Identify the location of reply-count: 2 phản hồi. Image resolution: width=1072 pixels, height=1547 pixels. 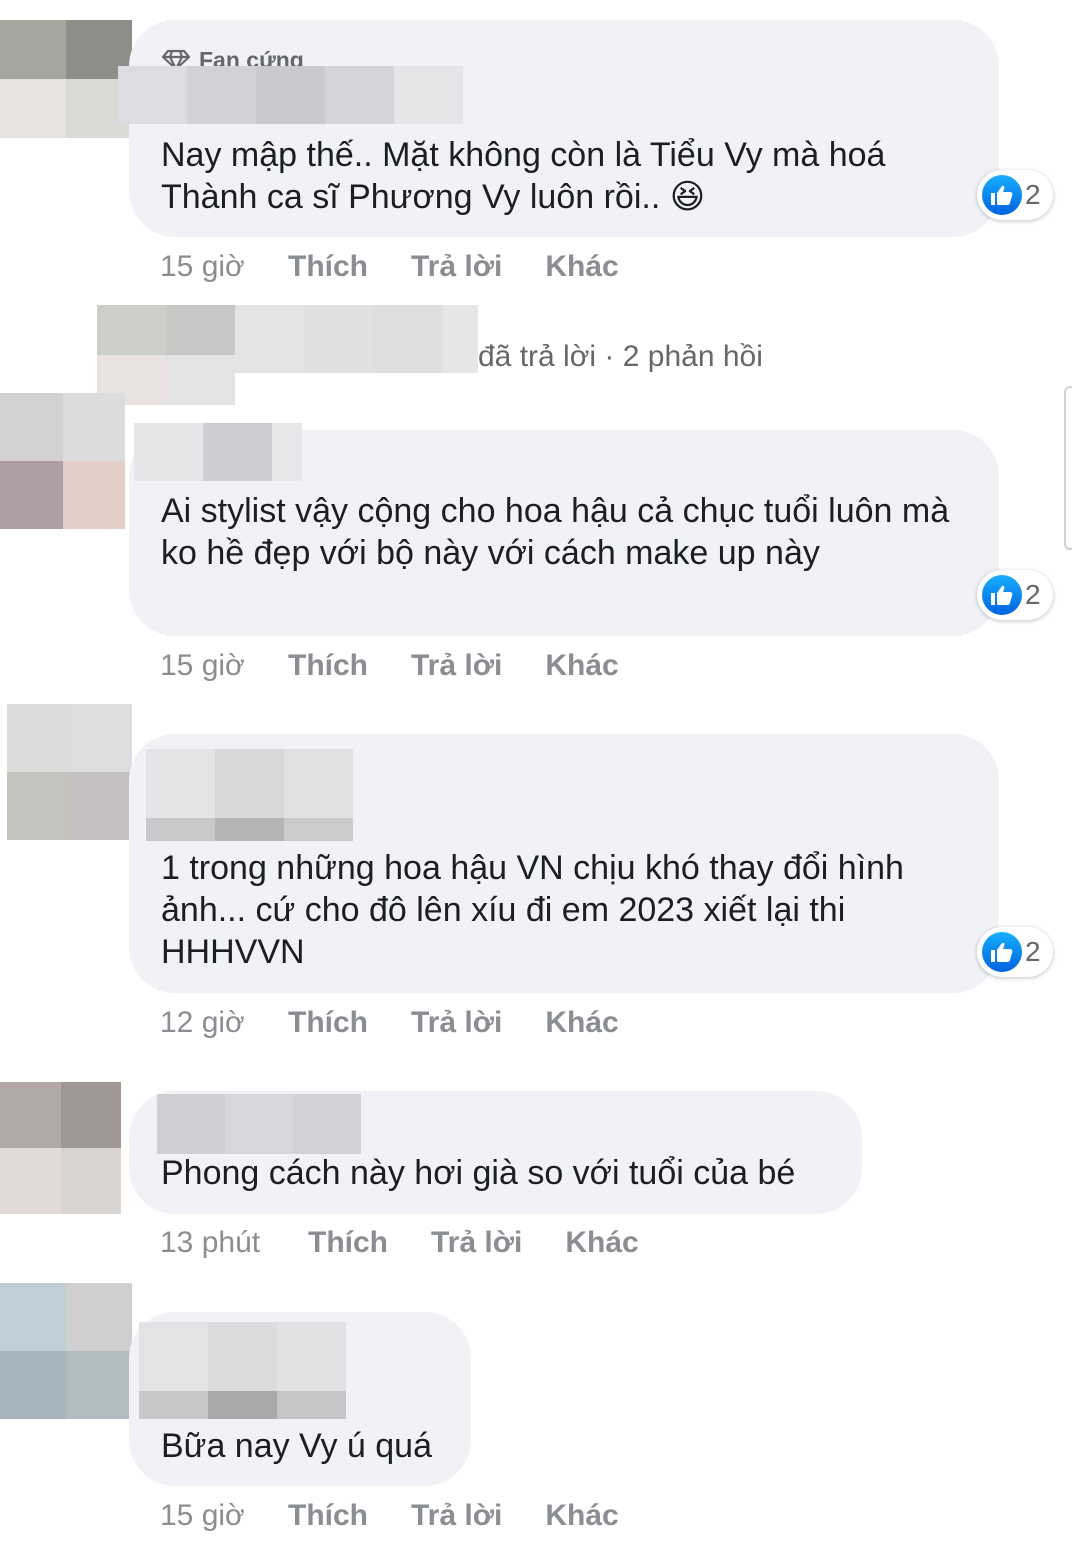
(692, 356).